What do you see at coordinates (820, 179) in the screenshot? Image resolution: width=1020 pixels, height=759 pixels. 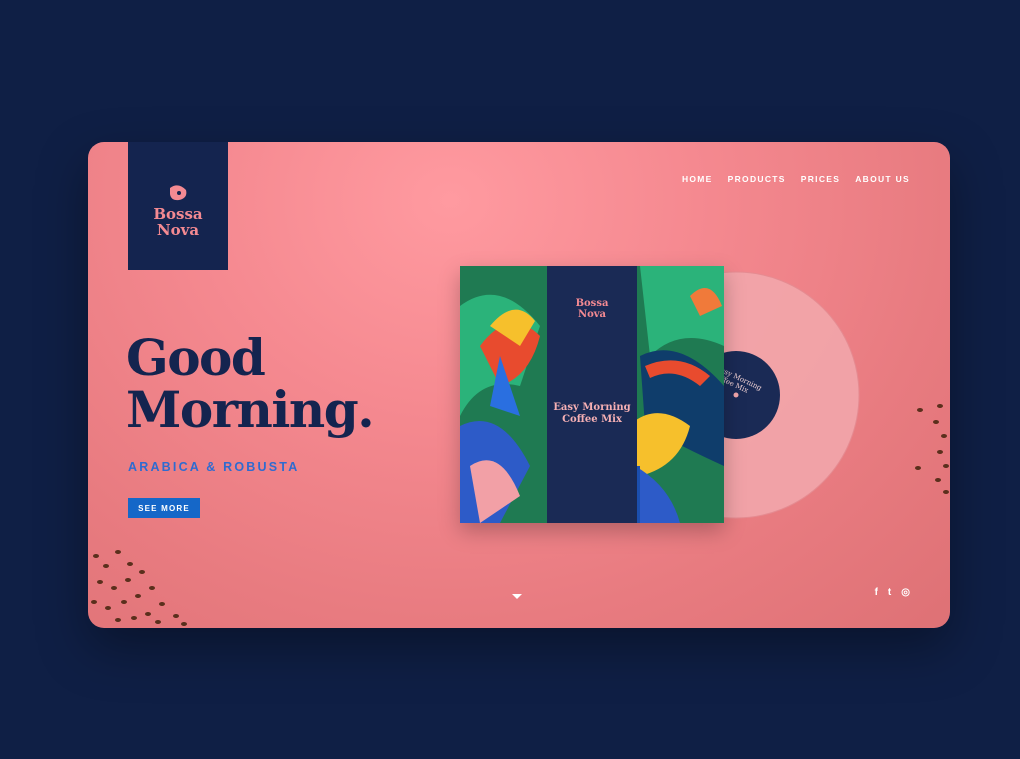 I see `nav-prices: PRICES` at bounding box center [820, 179].